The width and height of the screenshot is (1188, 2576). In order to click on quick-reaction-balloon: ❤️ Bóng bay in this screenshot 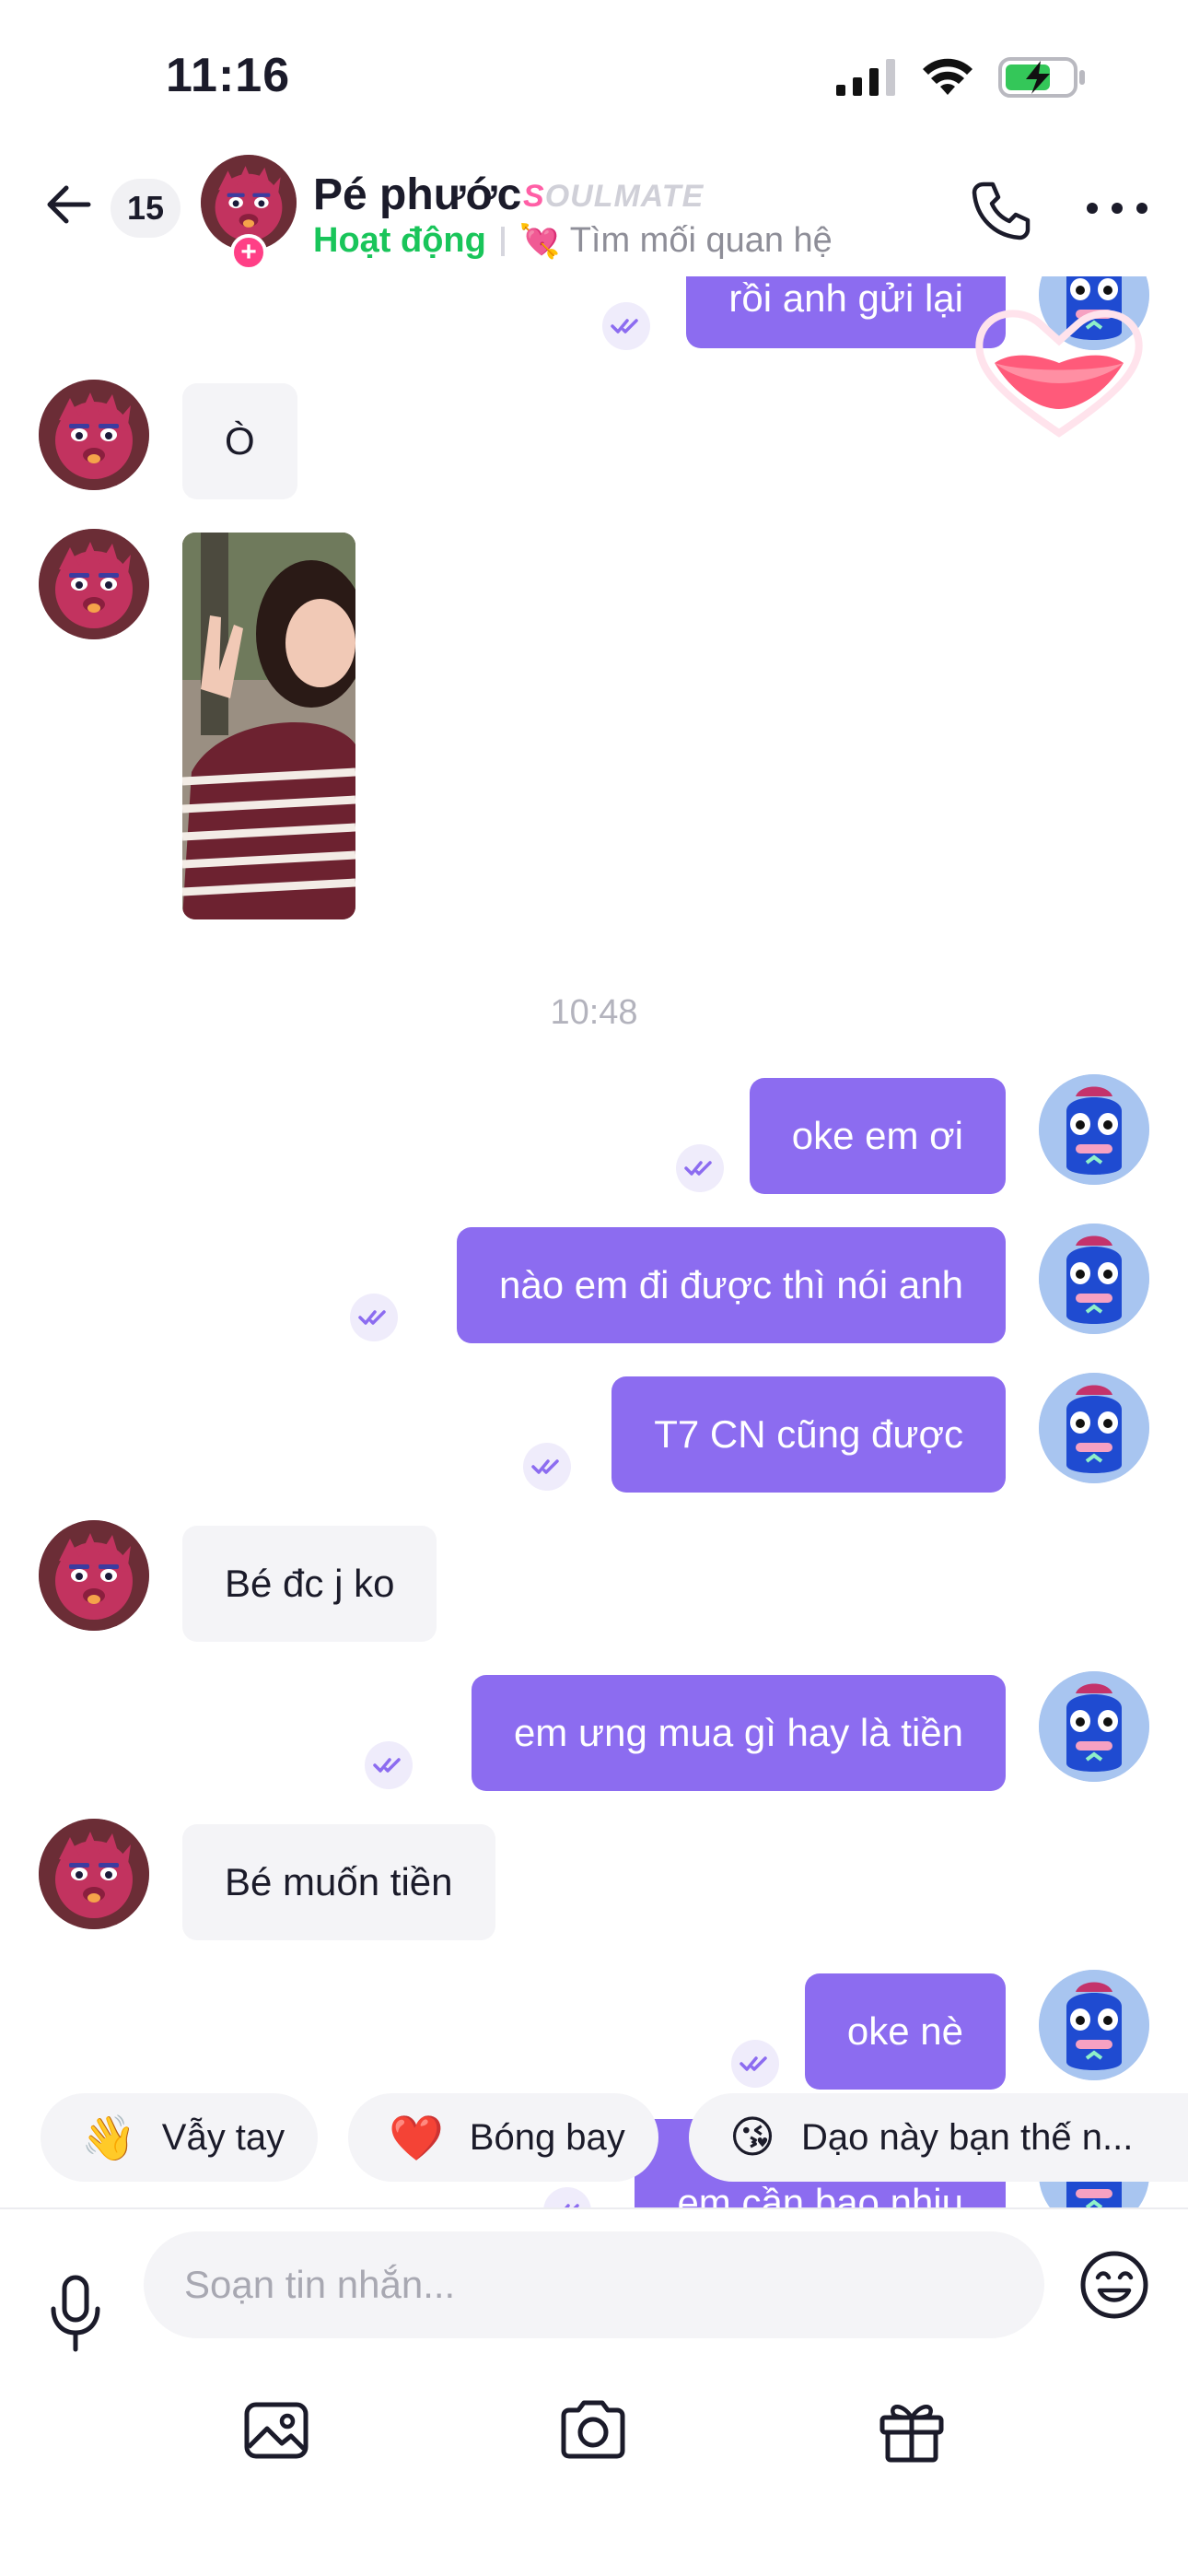, I will do `click(503, 2137)`.